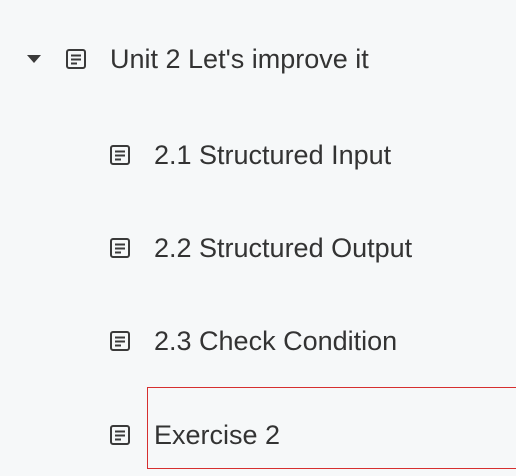  Describe the element at coordinates (331, 428) in the screenshot. I see `highlight-box` at that location.